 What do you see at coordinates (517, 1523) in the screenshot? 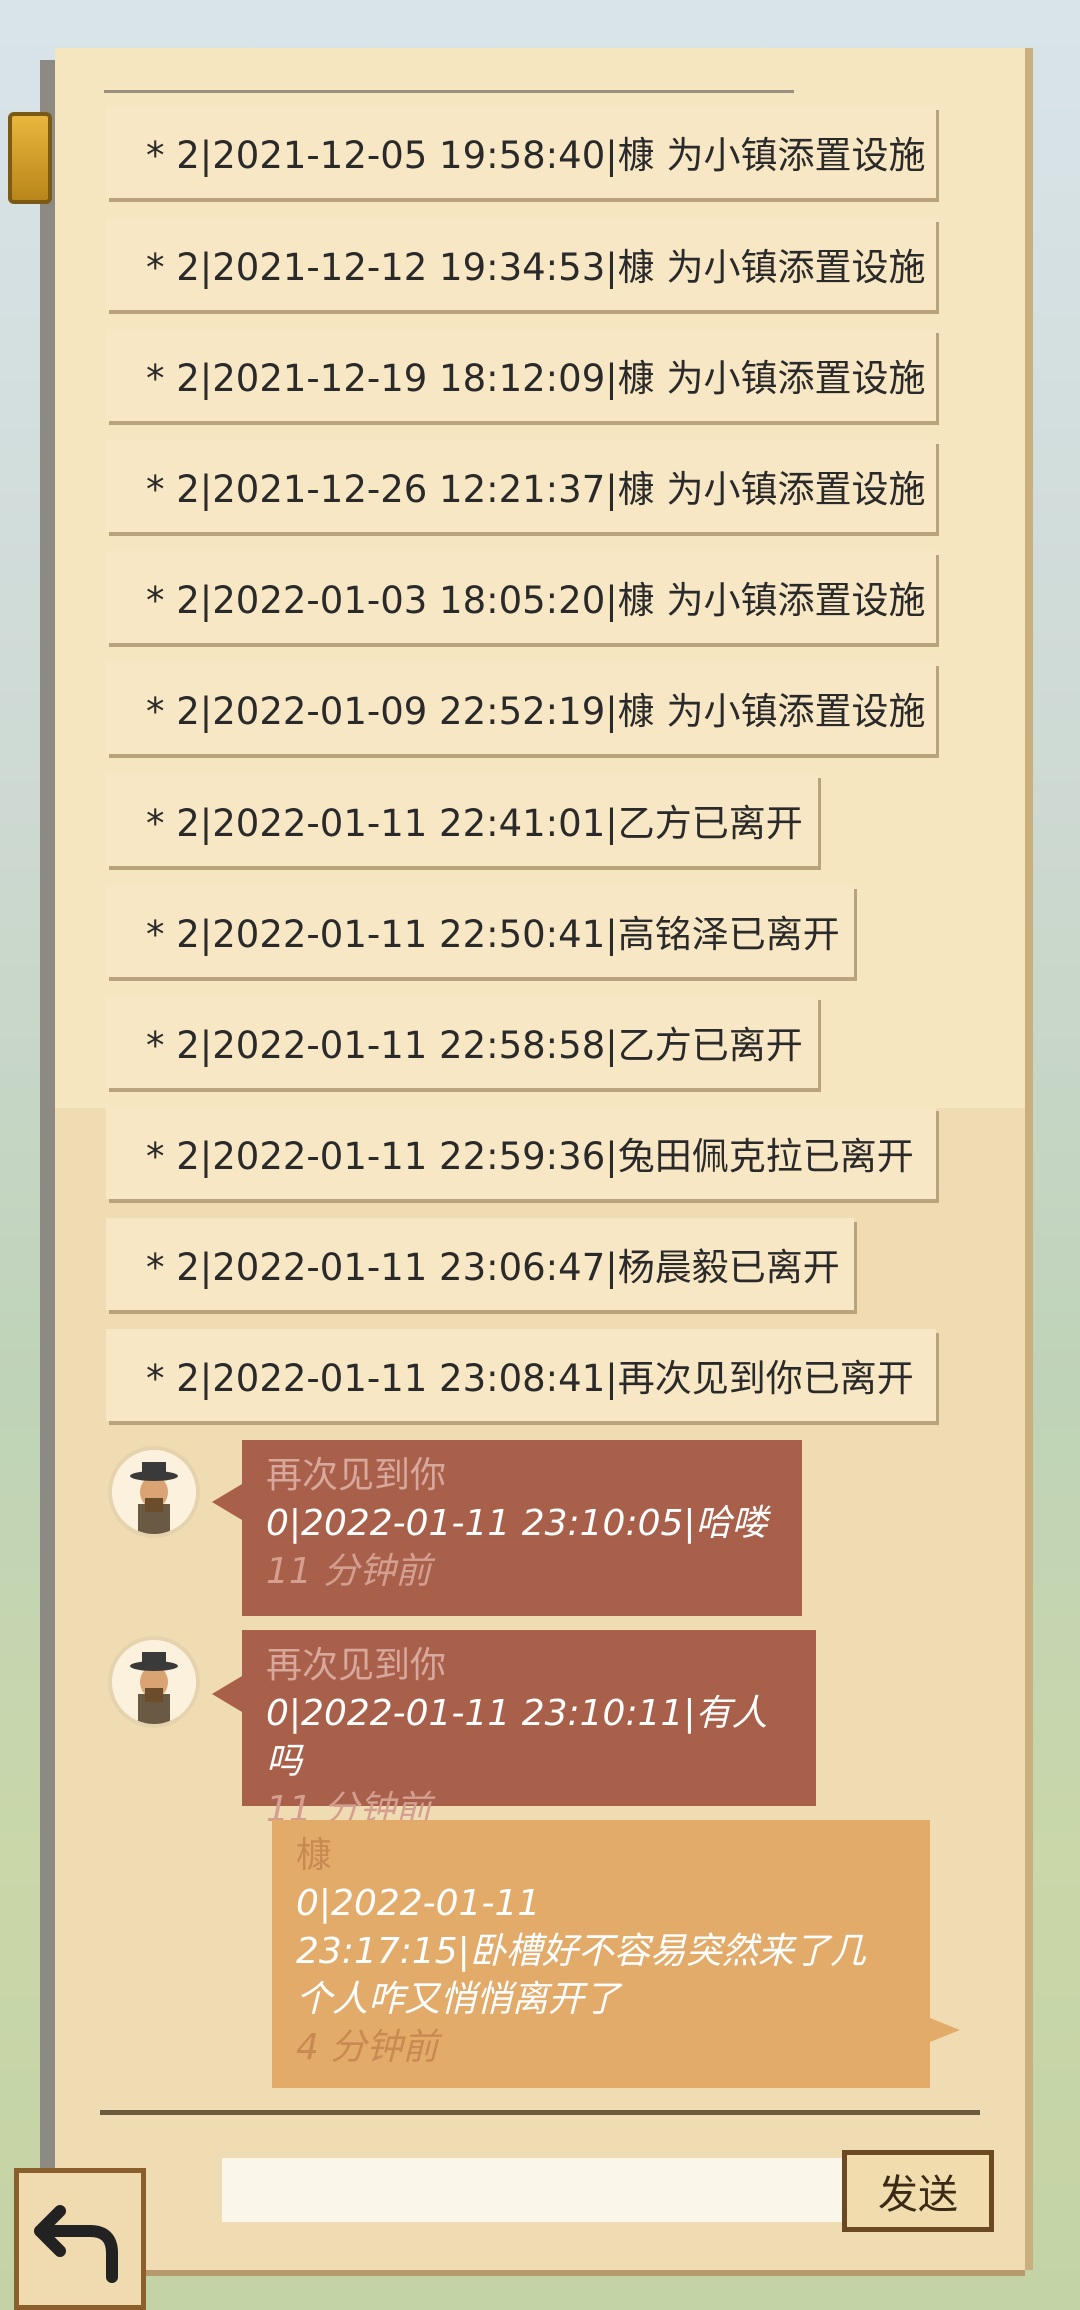
I see `message-text: 0|2022-01-11 23:10:05|哈喽` at bounding box center [517, 1523].